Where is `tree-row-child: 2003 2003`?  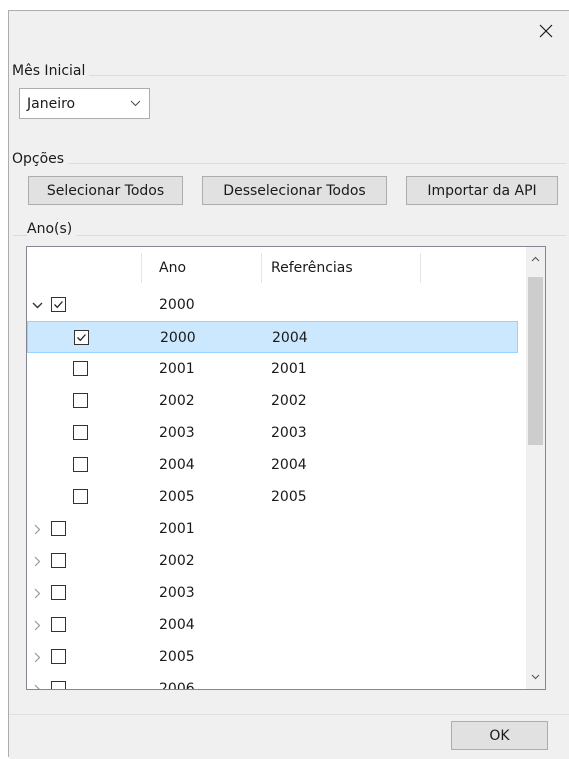 tree-row-child: 2003 2003 is located at coordinates (272, 433).